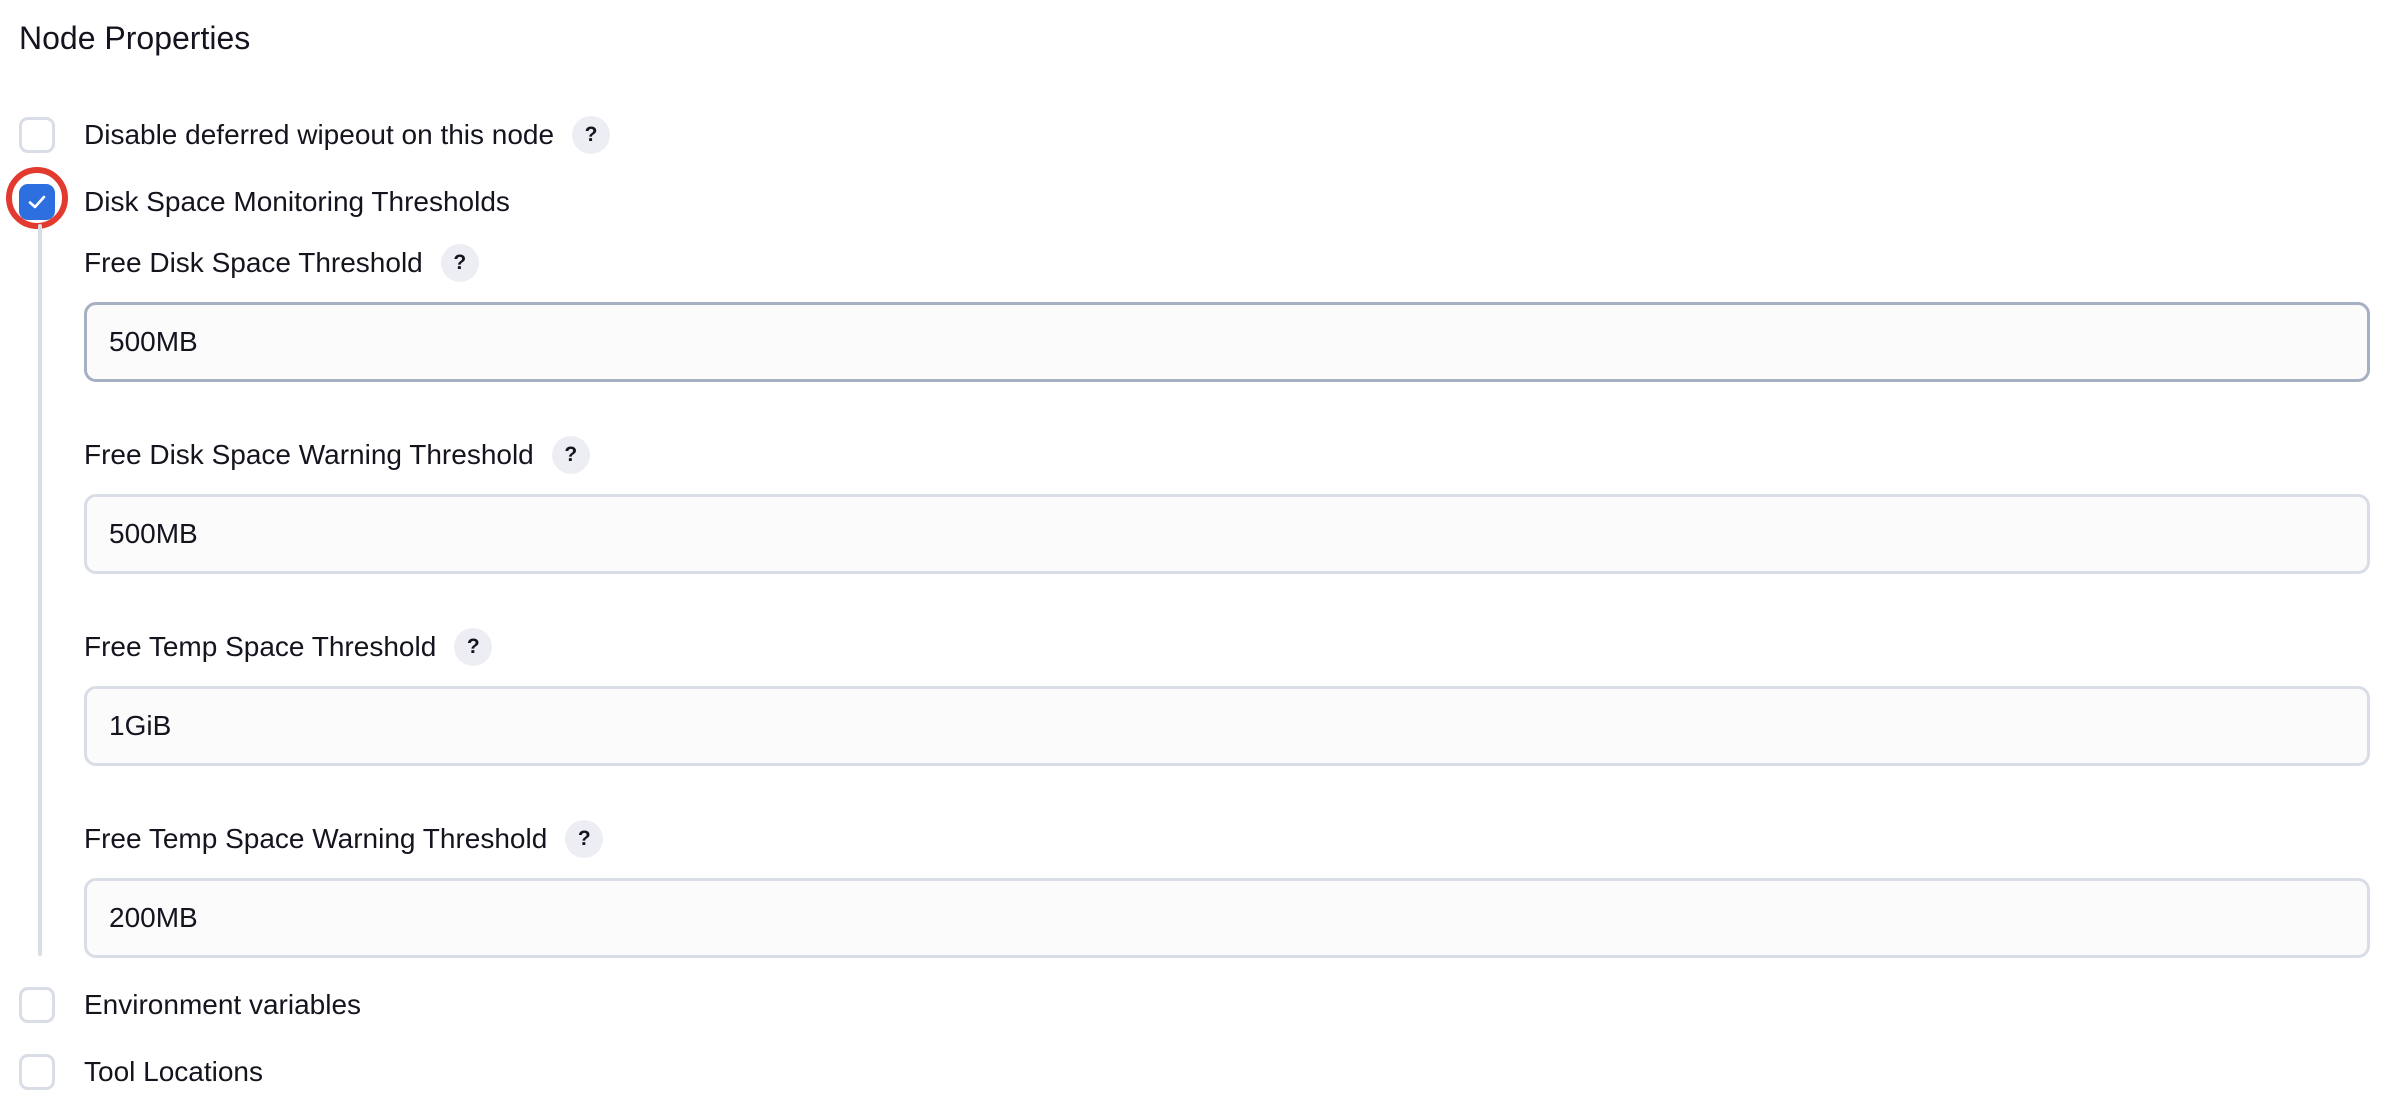  What do you see at coordinates (1227, 726) in the screenshot?
I see `free-temp-space-threshold-input` at bounding box center [1227, 726].